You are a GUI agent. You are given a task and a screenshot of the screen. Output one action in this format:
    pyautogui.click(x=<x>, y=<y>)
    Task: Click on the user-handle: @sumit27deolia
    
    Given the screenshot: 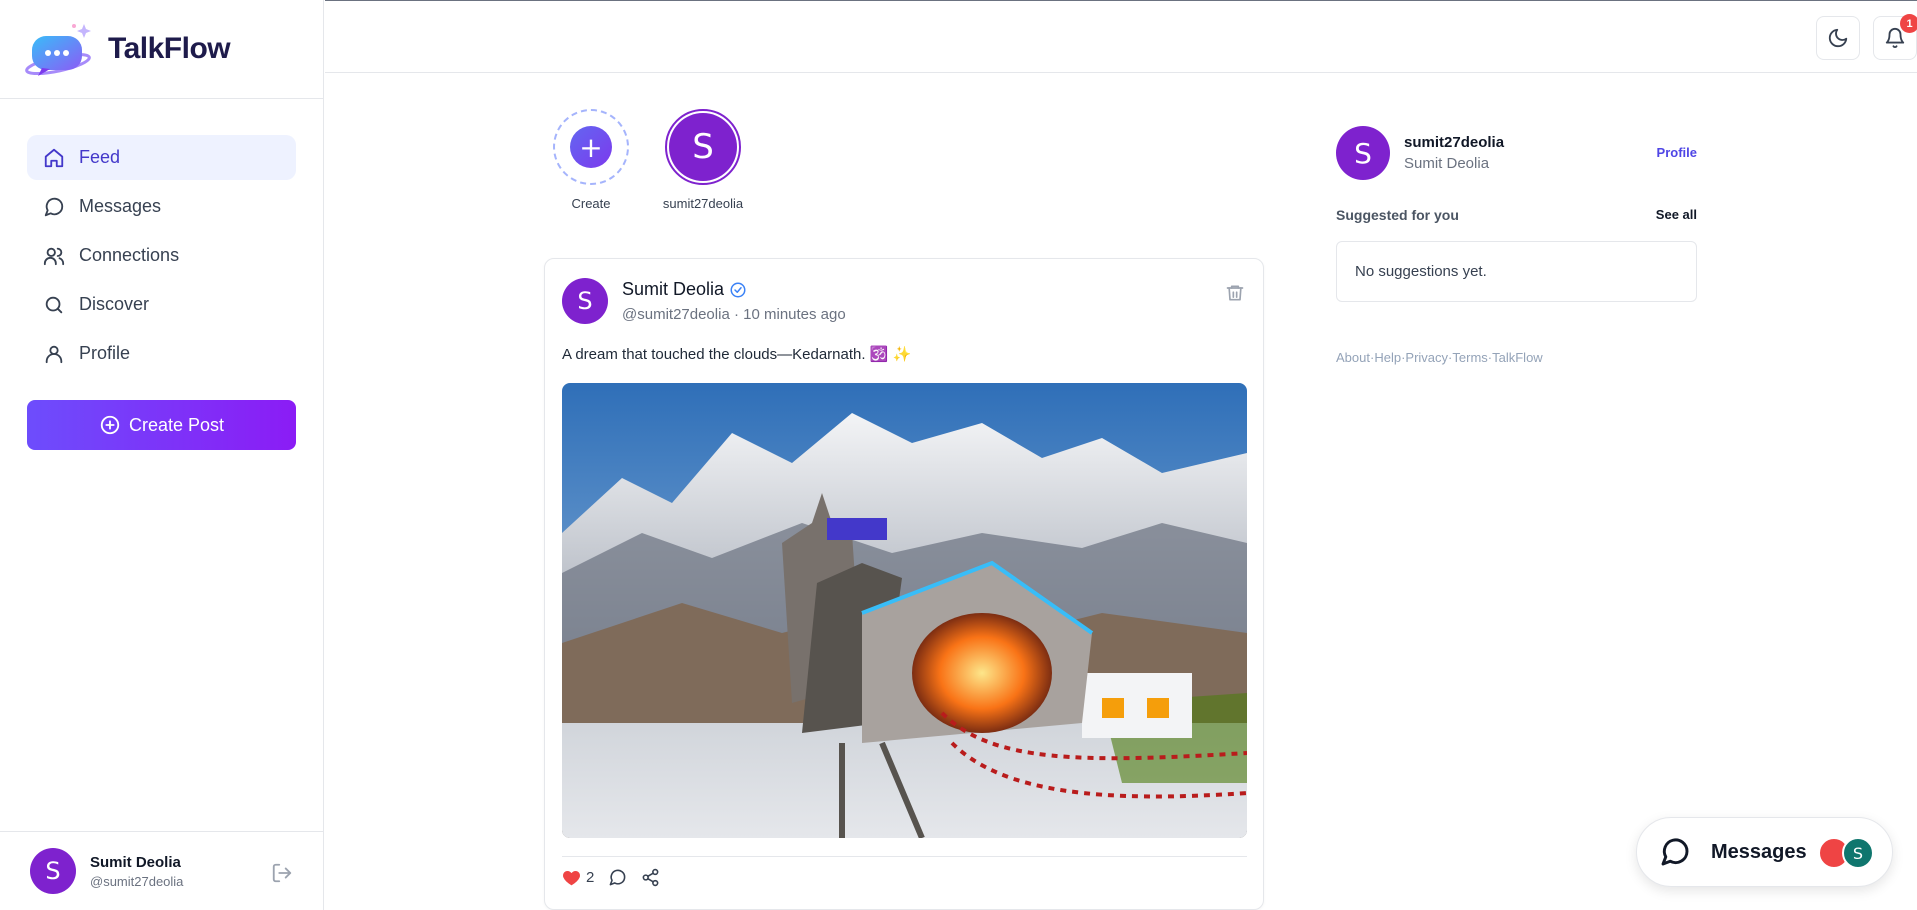 What is the action you would take?
    pyautogui.click(x=137, y=881)
    